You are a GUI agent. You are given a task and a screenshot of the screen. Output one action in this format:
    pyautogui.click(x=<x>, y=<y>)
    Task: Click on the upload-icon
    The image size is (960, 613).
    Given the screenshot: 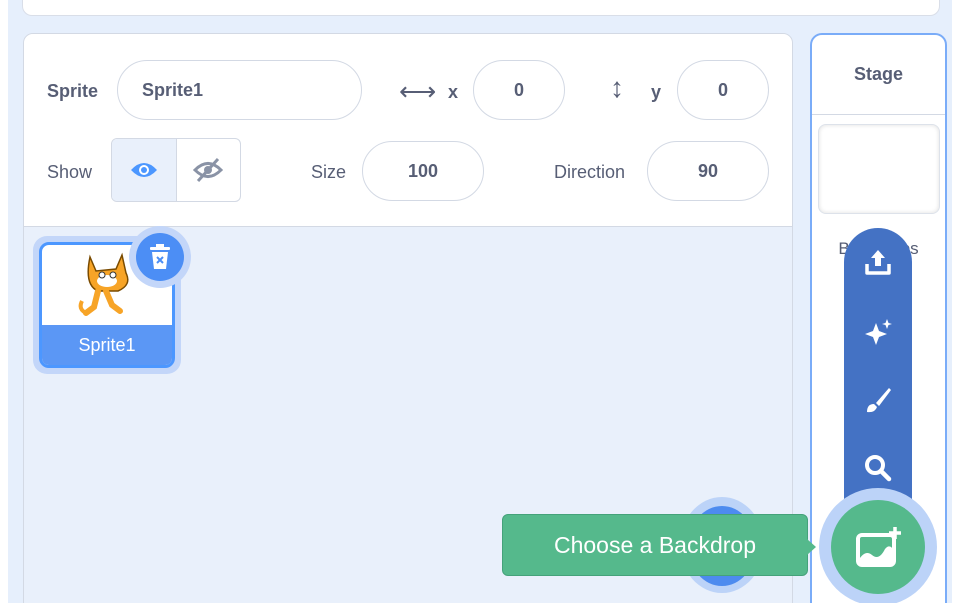 What is the action you would take?
    pyautogui.click(x=878, y=262)
    